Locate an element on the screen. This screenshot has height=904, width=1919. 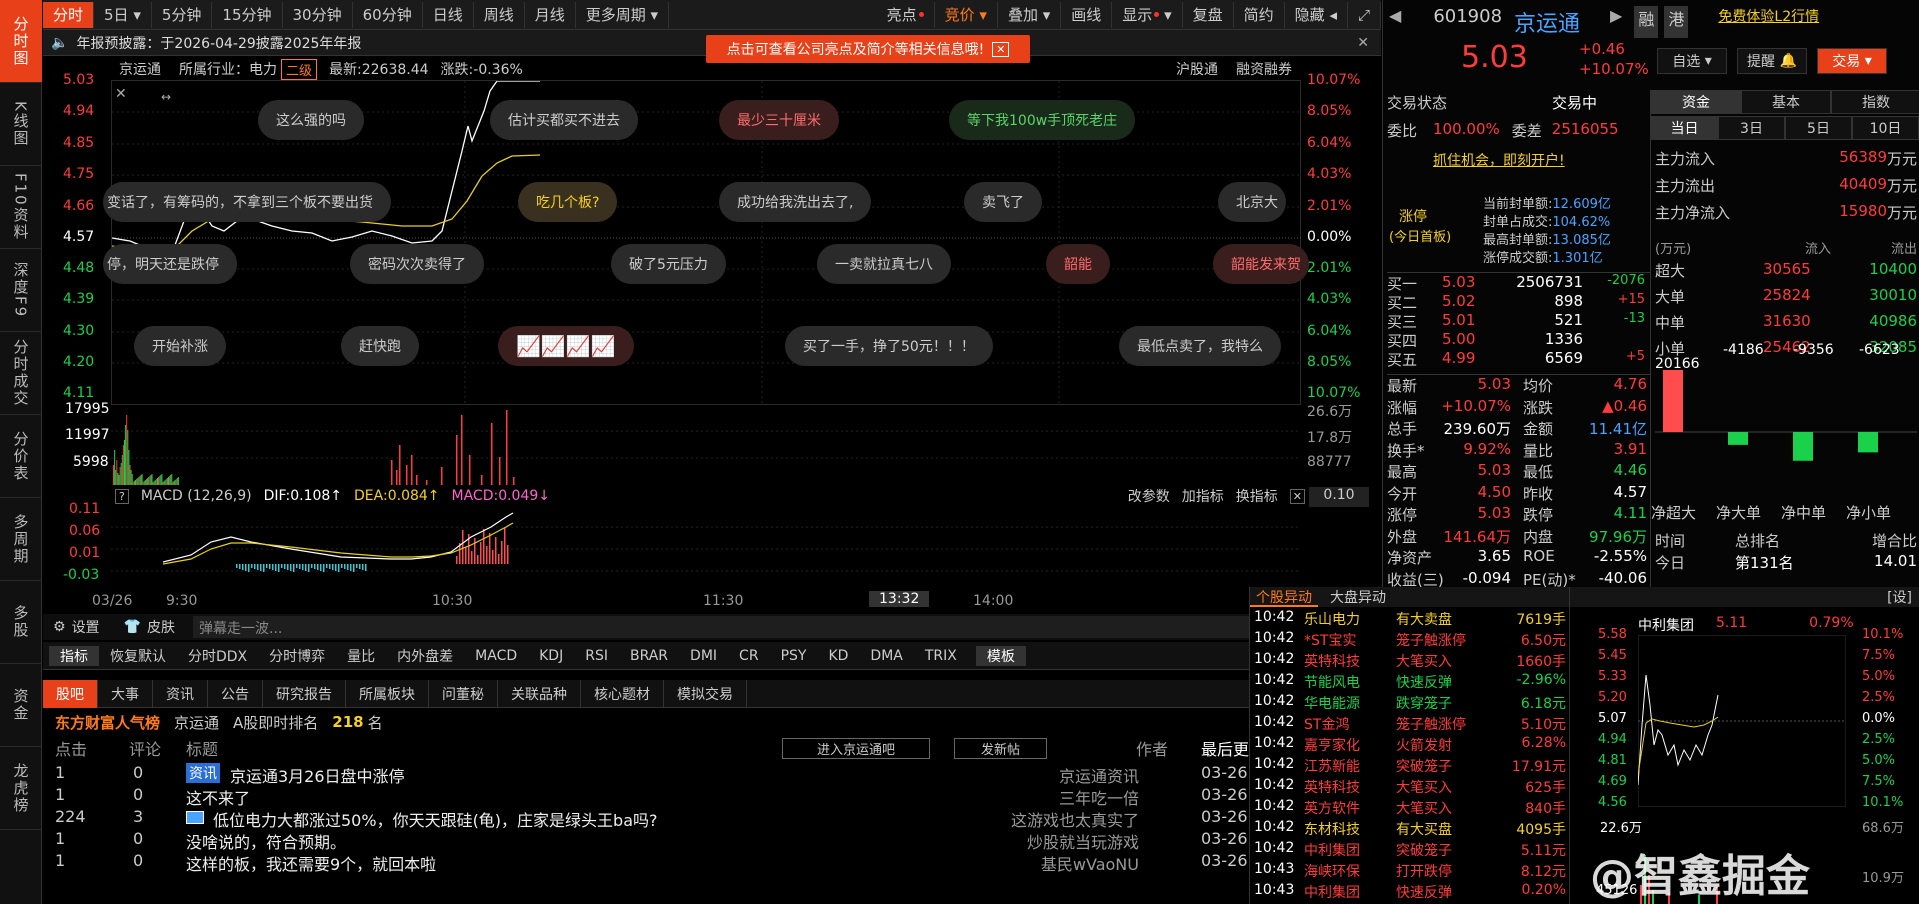
news-title: 这样的板，我还需要9个，就回本啦 is located at coordinates (311, 863).